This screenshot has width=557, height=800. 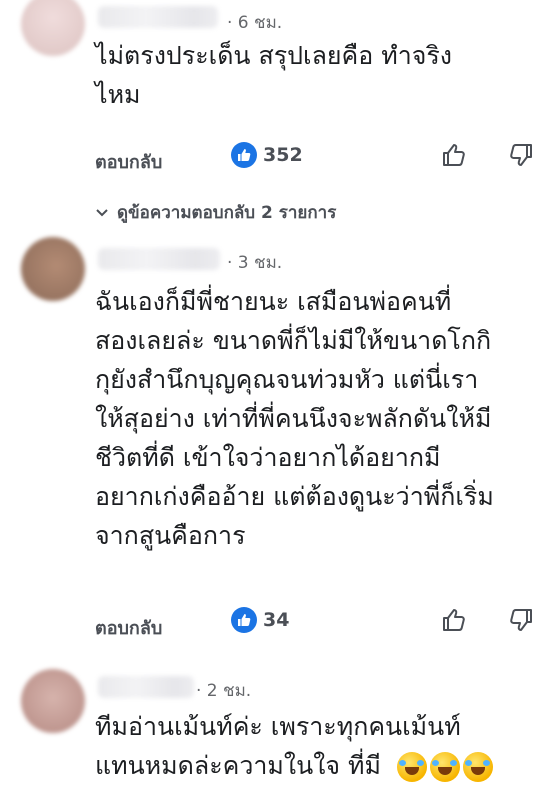 What do you see at coordinates (102, 213) in the screenshot?
I see `chevron-down-icon` at bounding box center [102, 213].